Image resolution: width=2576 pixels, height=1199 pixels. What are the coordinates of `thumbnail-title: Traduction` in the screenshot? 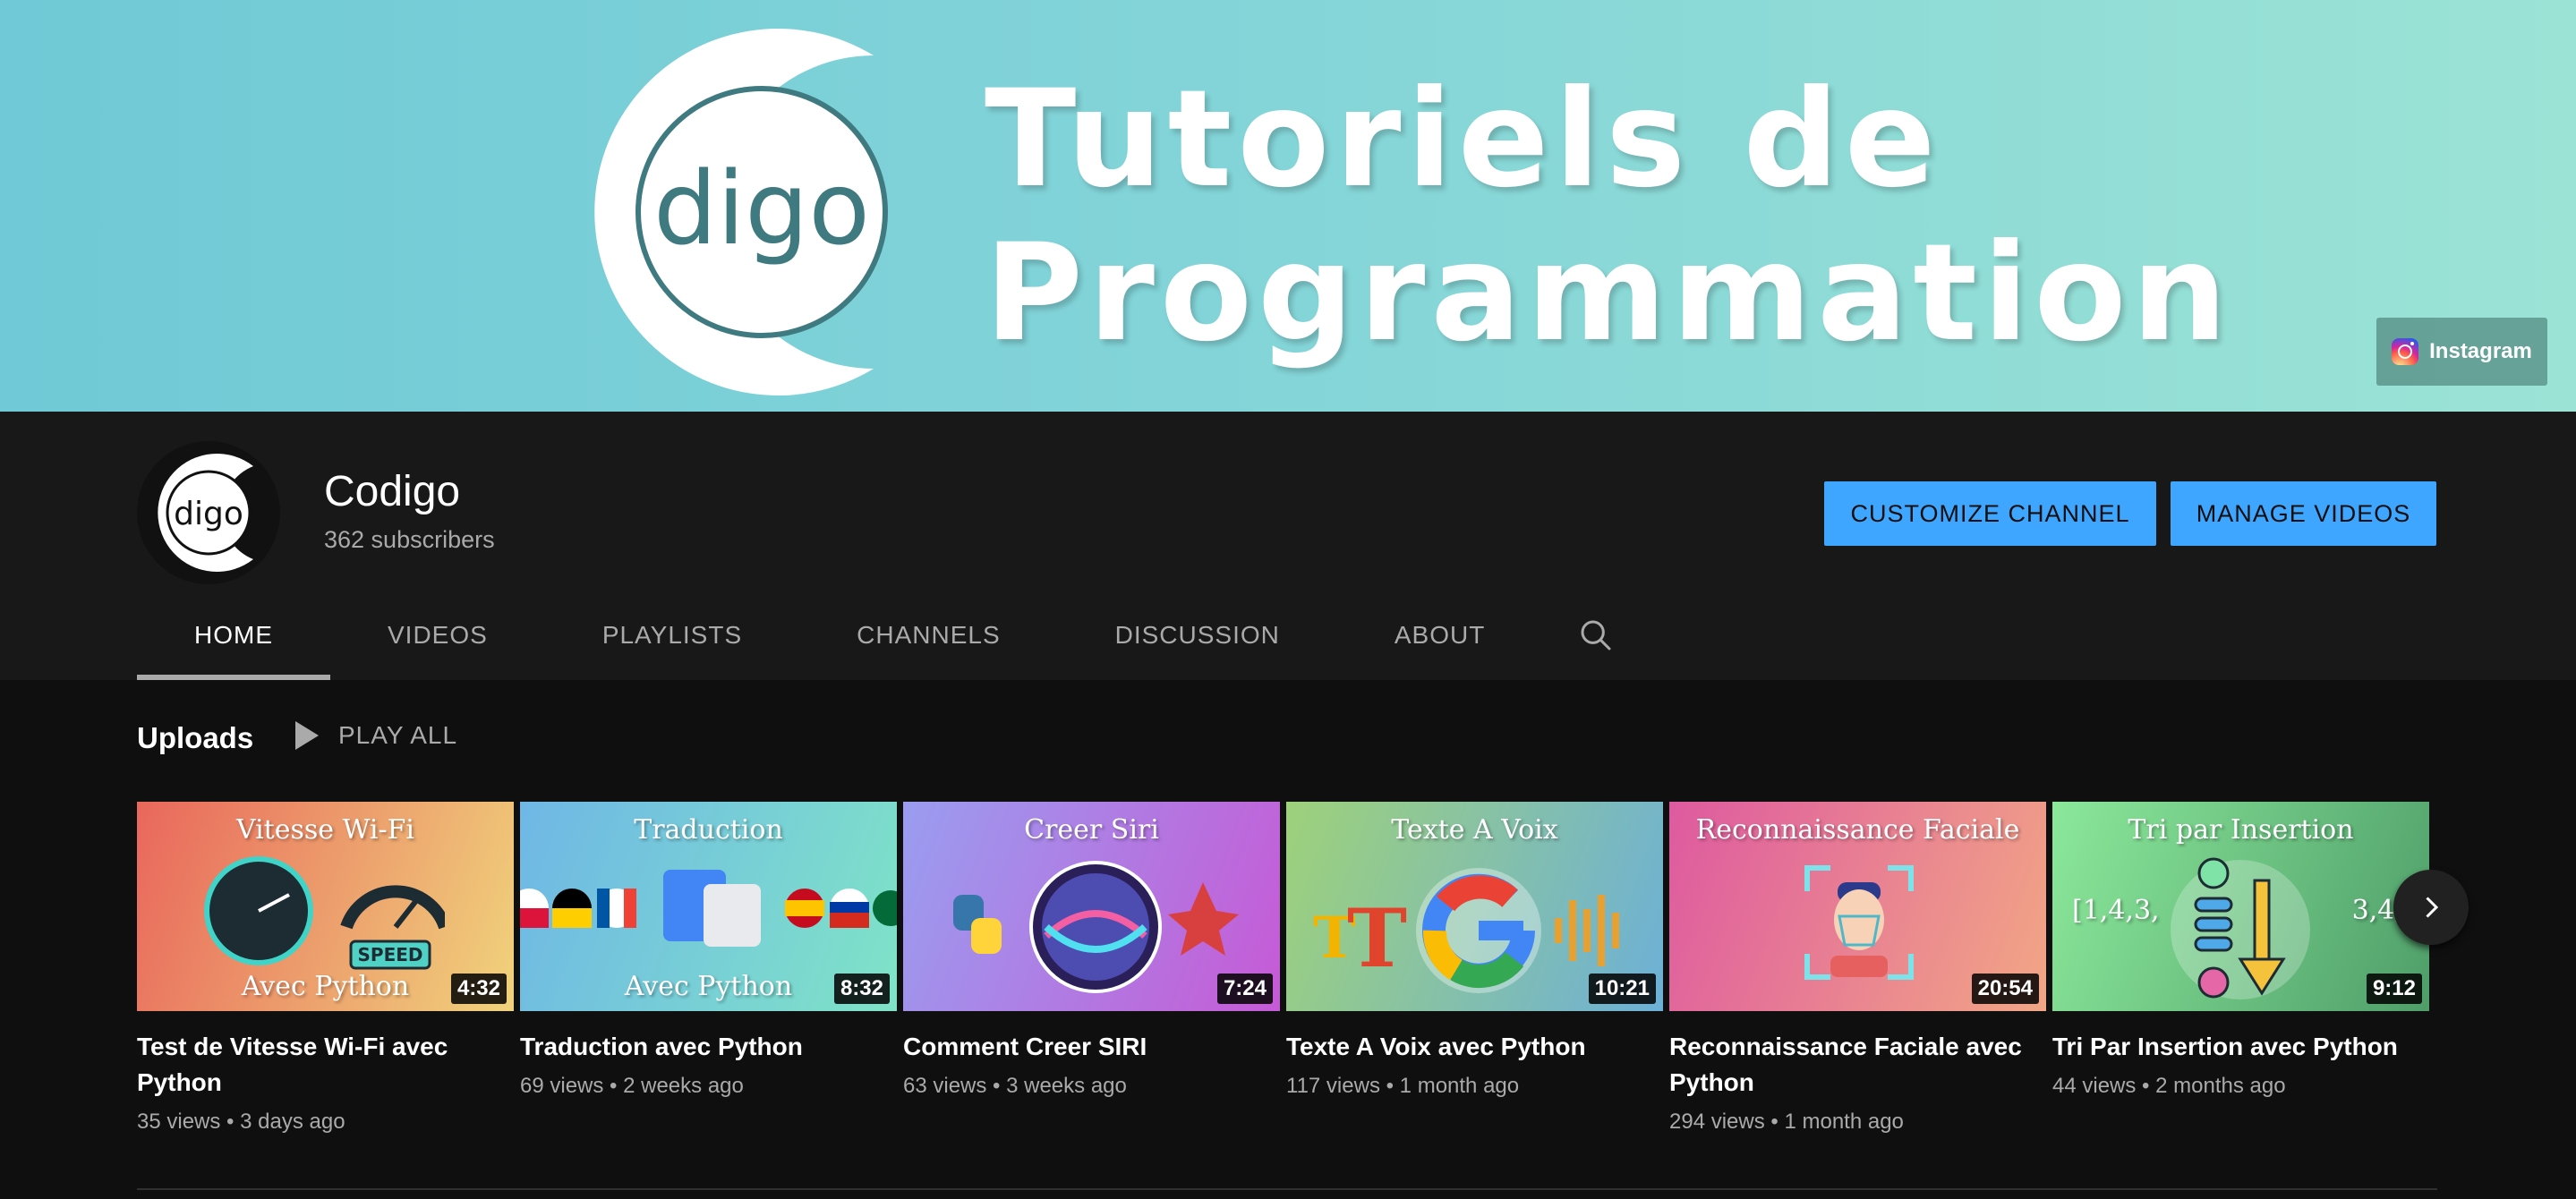 It's located at (708, 830).